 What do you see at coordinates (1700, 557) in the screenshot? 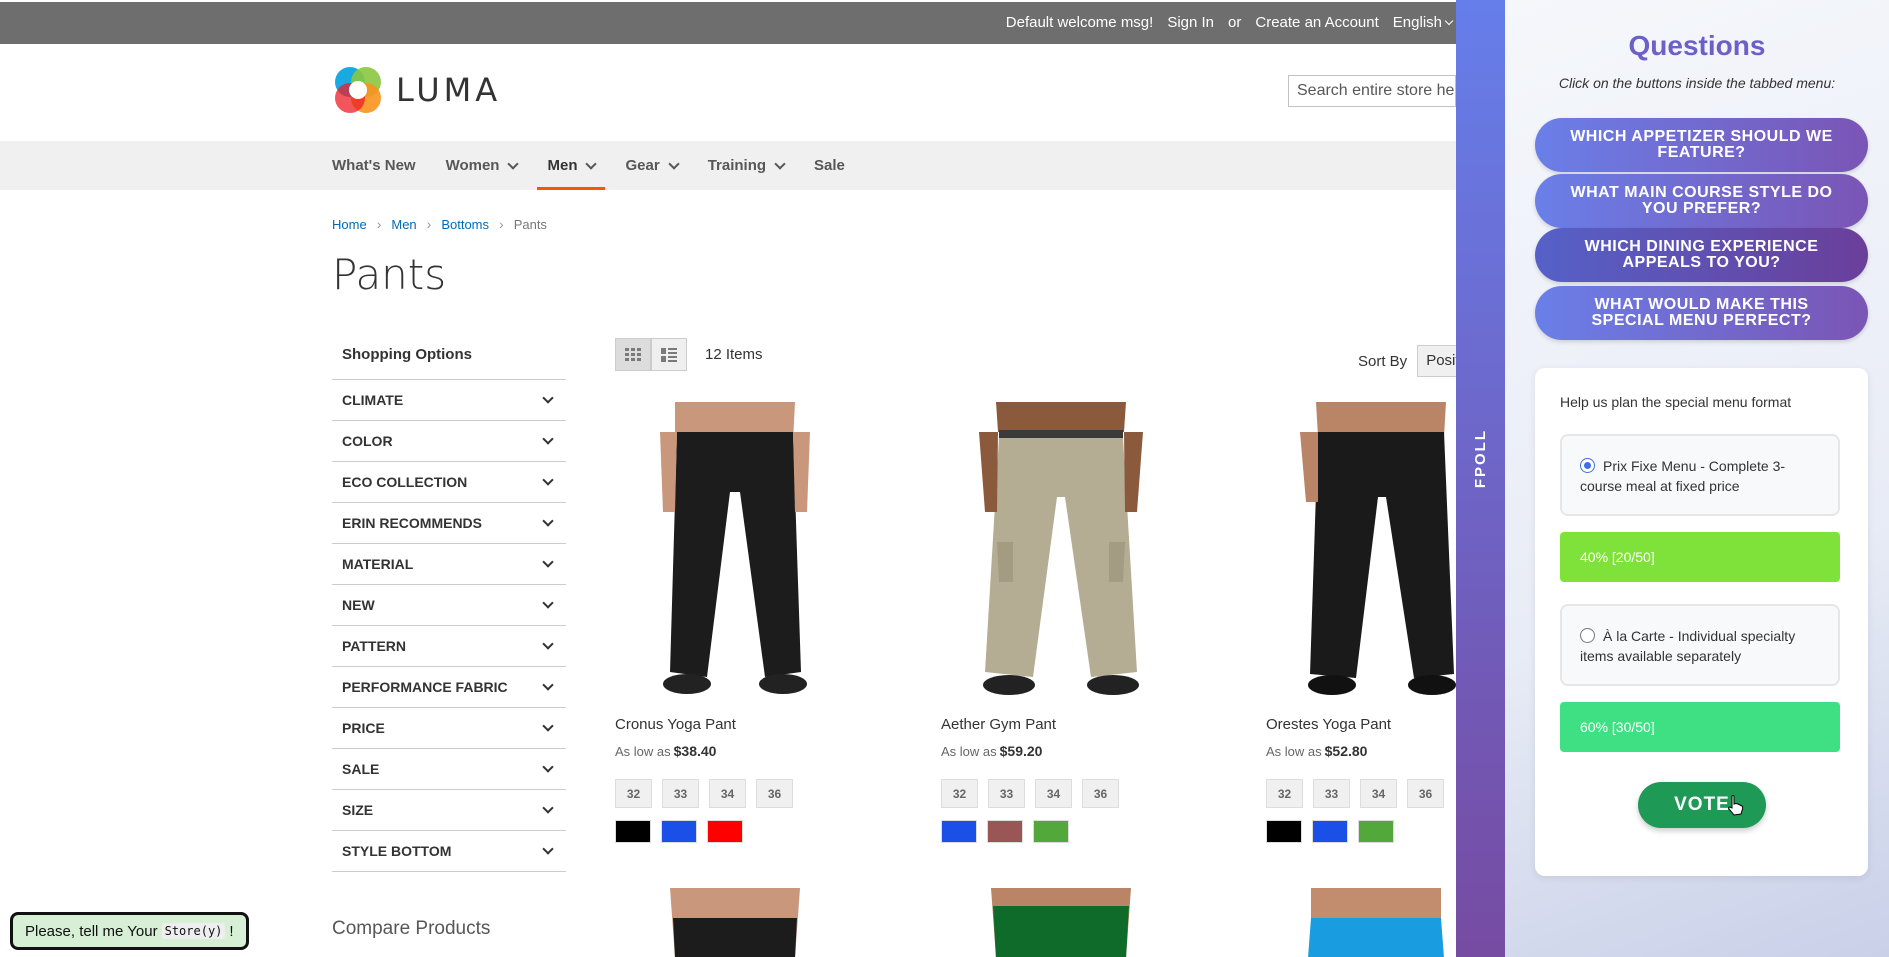
I see `poll-result-bar: 40% [20/50]` at bounding box center [1700, 557].